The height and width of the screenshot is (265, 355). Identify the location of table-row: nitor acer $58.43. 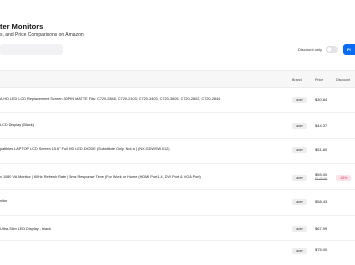
(177, 203).